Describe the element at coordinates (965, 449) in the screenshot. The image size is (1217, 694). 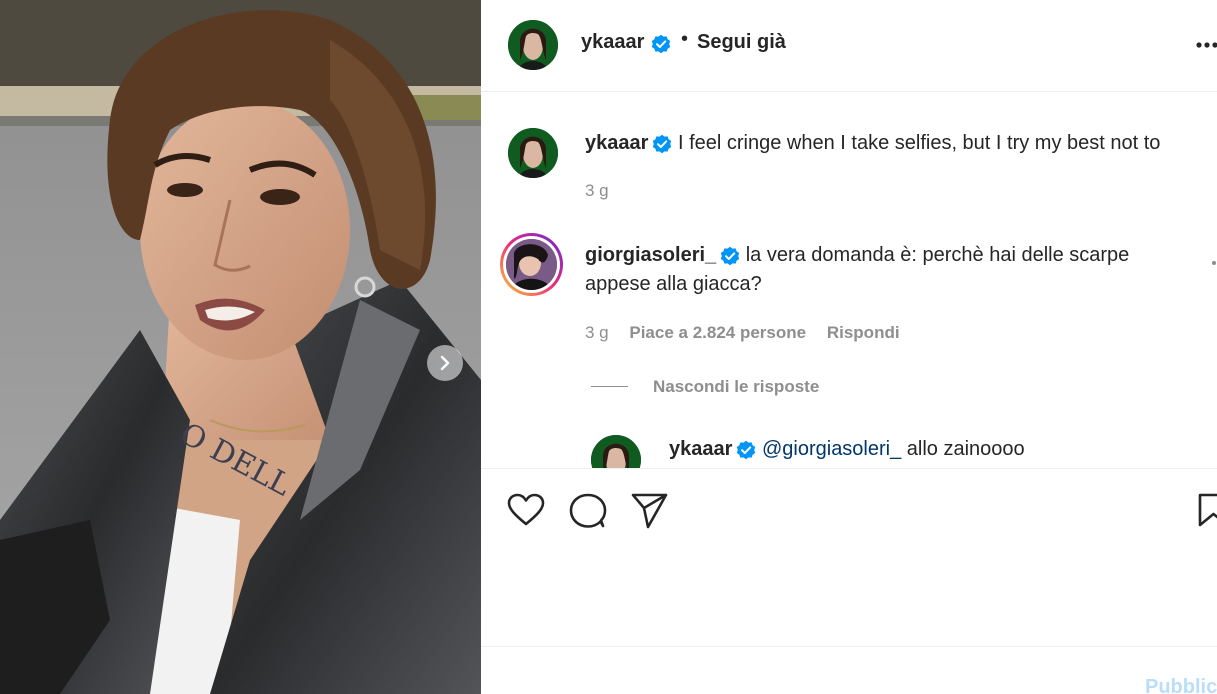
I see `reply-text: allo zainoooo` at that location.